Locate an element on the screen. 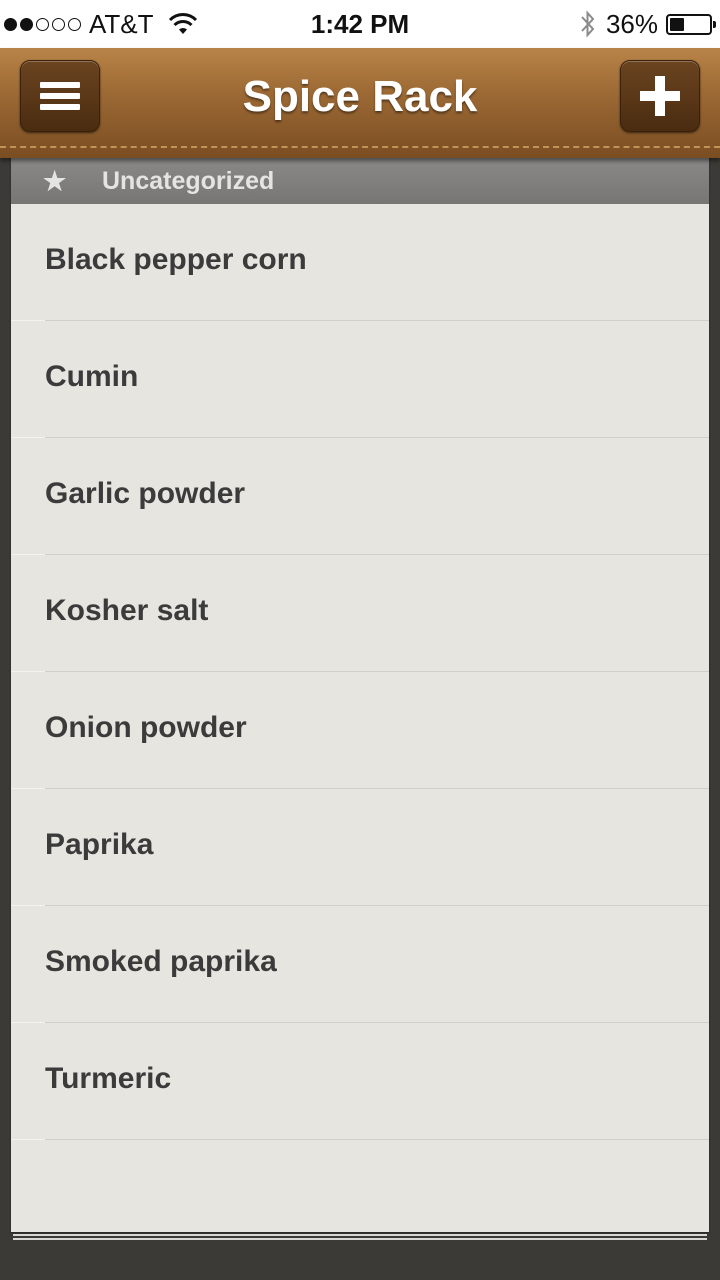  list-item-label: Paprika is located at coordinates (99, 844).